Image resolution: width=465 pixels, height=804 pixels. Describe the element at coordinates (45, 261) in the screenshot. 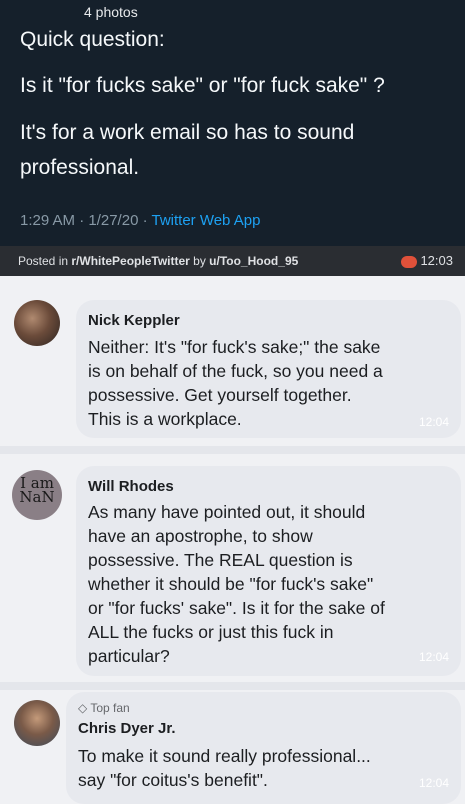

I see `post-prefix: Posted in` at that location.